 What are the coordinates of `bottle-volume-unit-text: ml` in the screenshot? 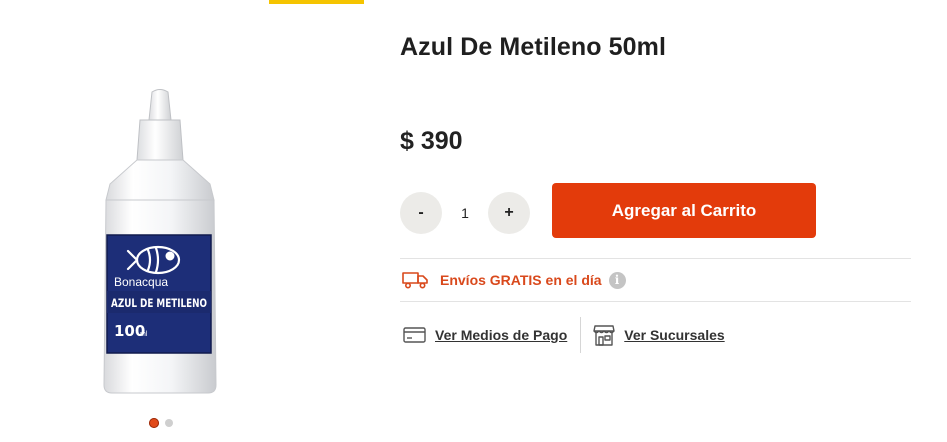 It's located at (144, 334).